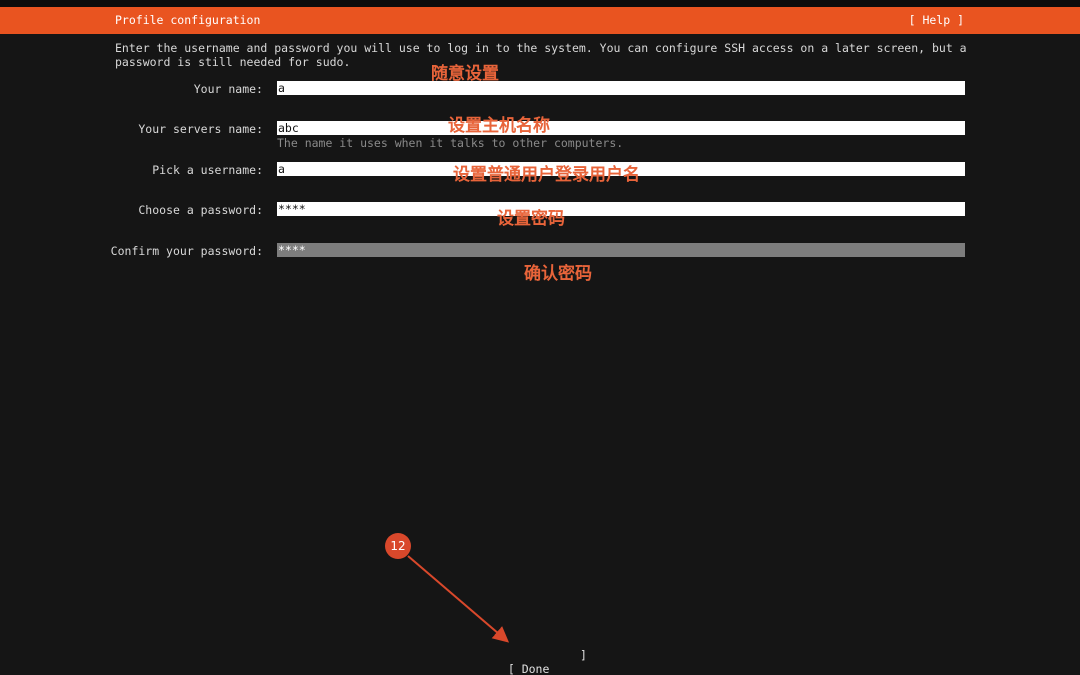 The image size is (1080, 675). Describe the element at coordinates (228, 89) in the screenshot. I see `your-name-label: Your name:` at that location.